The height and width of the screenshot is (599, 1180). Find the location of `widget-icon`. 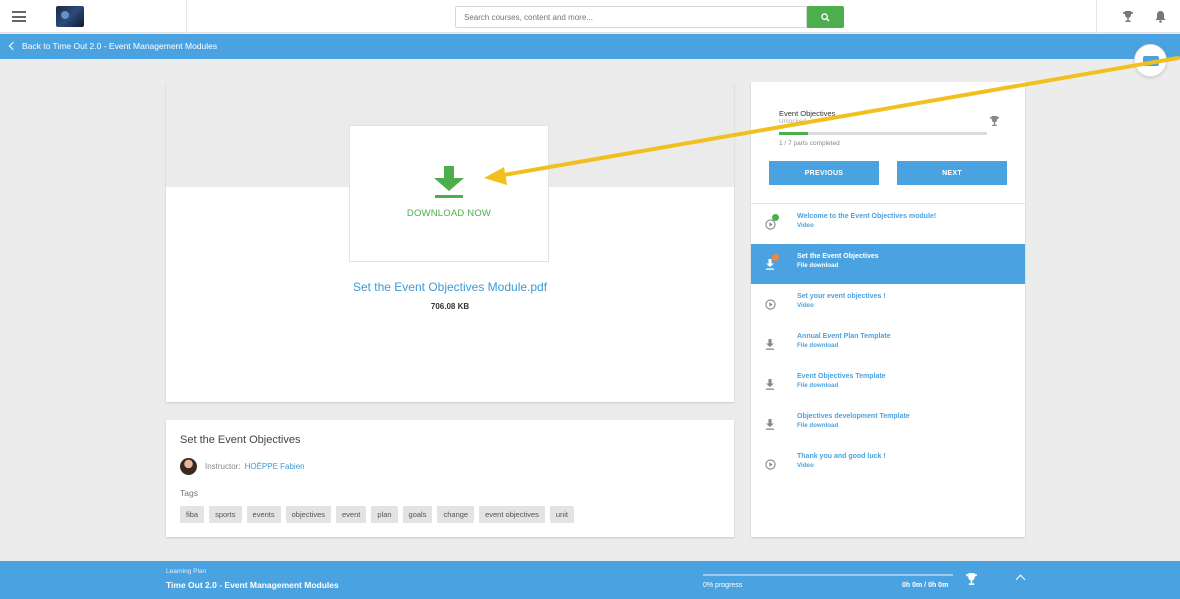

widget-icon is located at coordinates (1150, 60).